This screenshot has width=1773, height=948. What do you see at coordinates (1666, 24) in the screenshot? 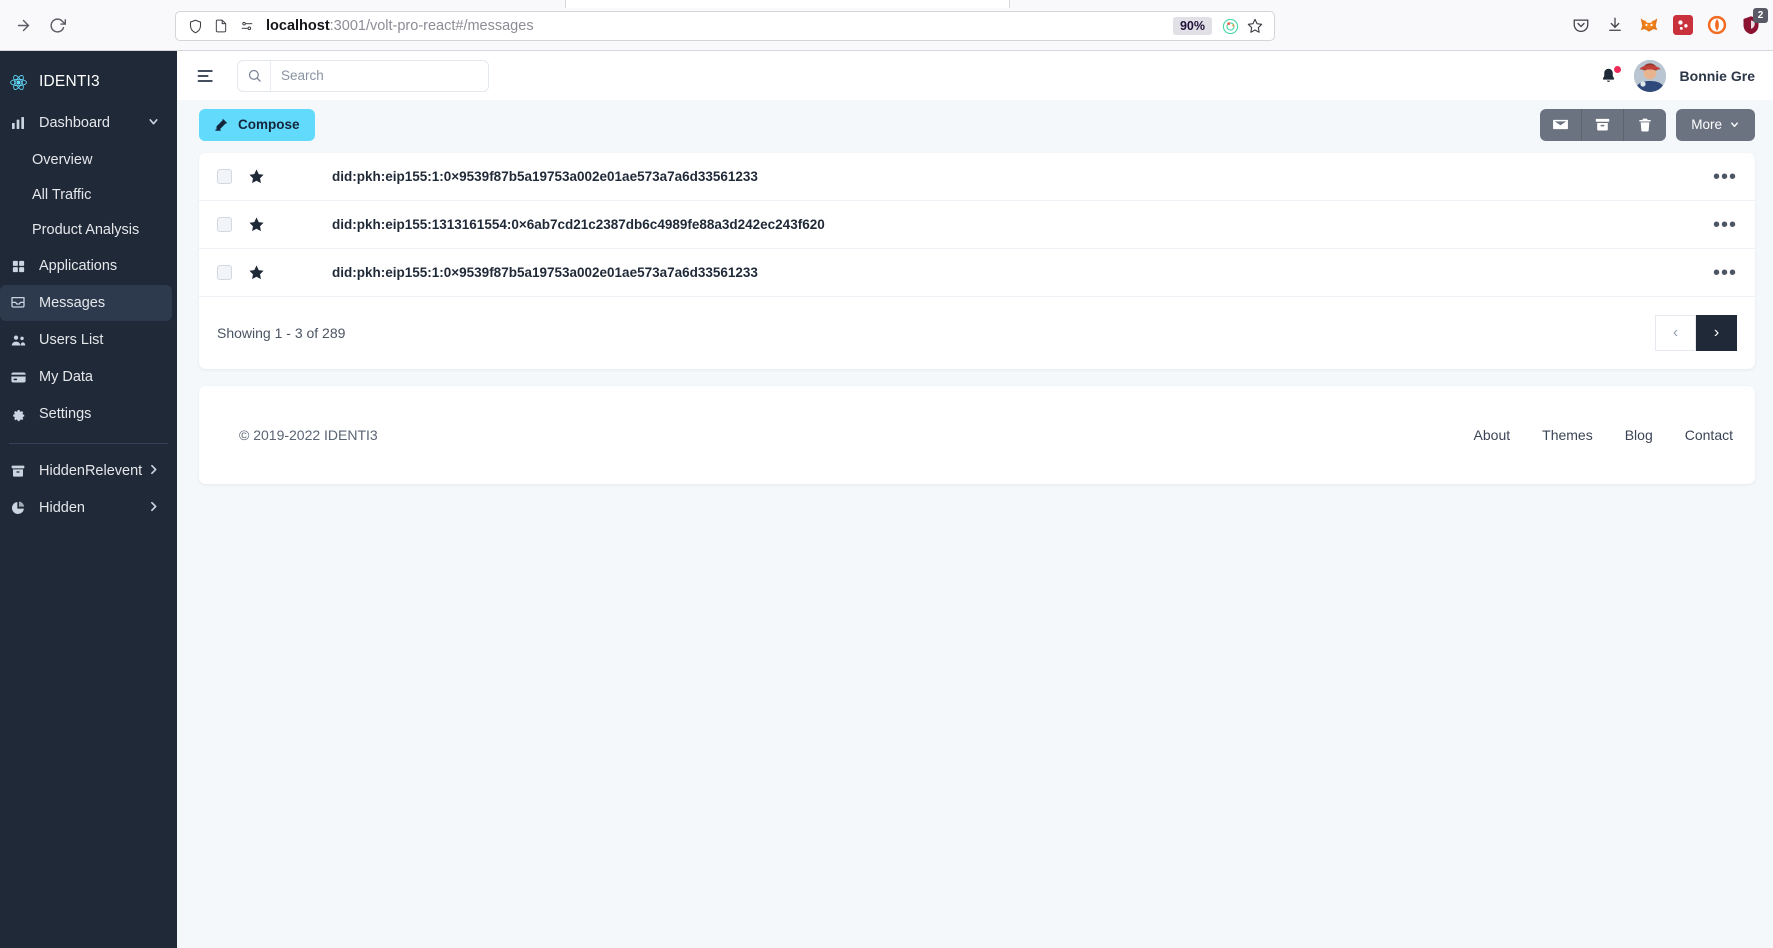
I see `browser-extensions-area: 2` at bounding box center [1666, 24].